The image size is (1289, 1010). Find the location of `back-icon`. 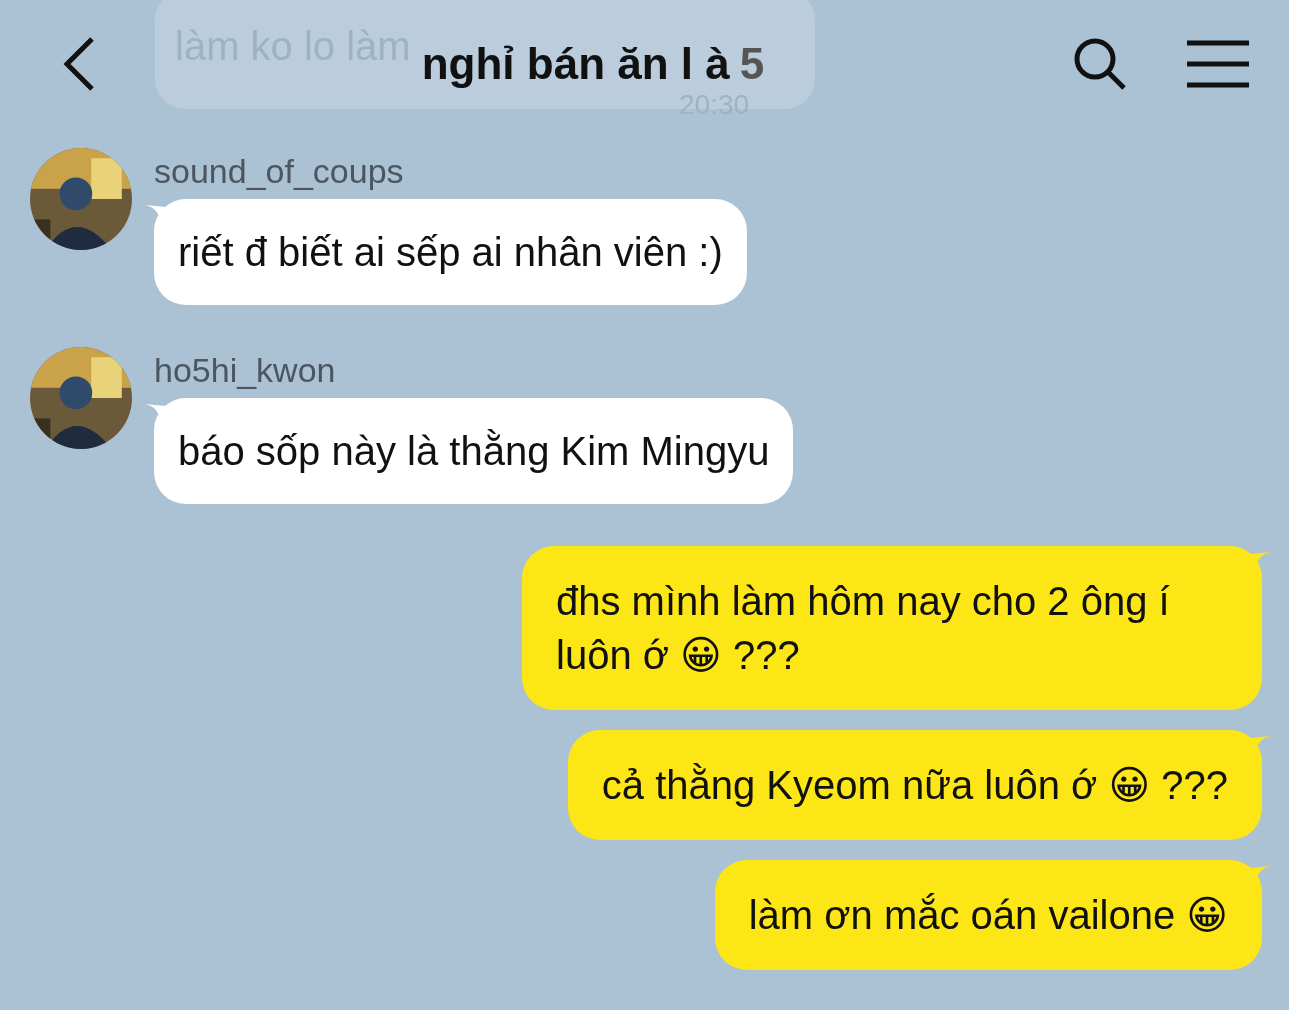

back-icon is located at coordinates (79, 64).